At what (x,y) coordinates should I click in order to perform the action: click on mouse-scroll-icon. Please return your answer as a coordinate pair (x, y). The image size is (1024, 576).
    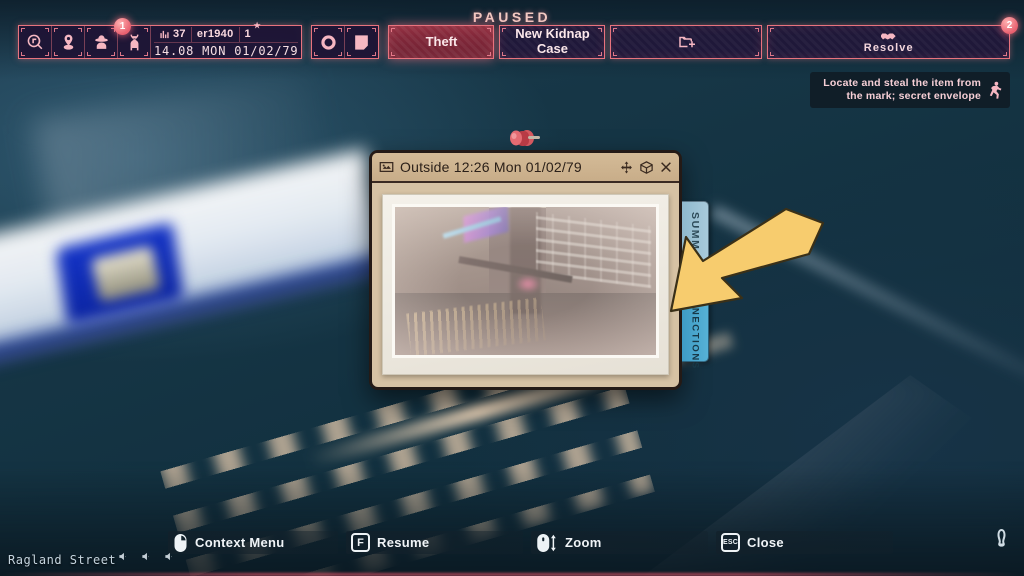
    Looking at the image, I should click on (546, 542).